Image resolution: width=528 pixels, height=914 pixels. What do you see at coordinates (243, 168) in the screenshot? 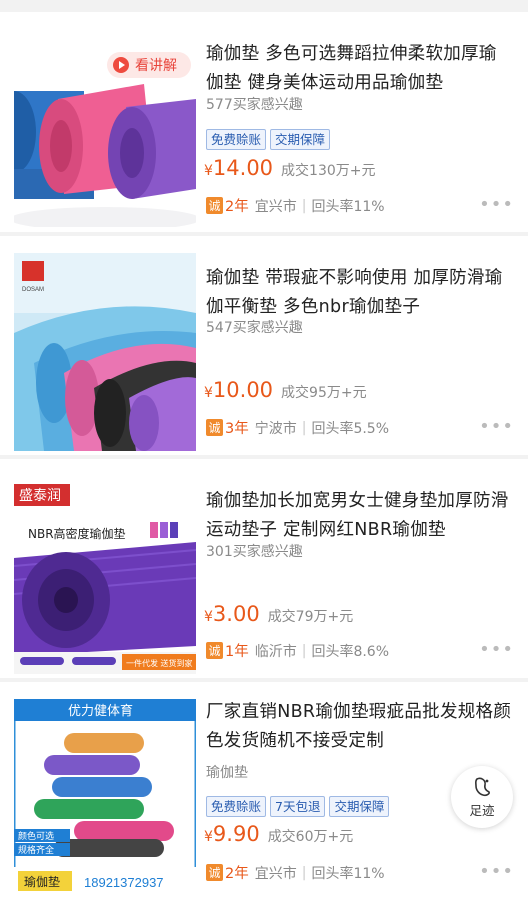
I see `price: 14.00` at bounding box center [243, 168].